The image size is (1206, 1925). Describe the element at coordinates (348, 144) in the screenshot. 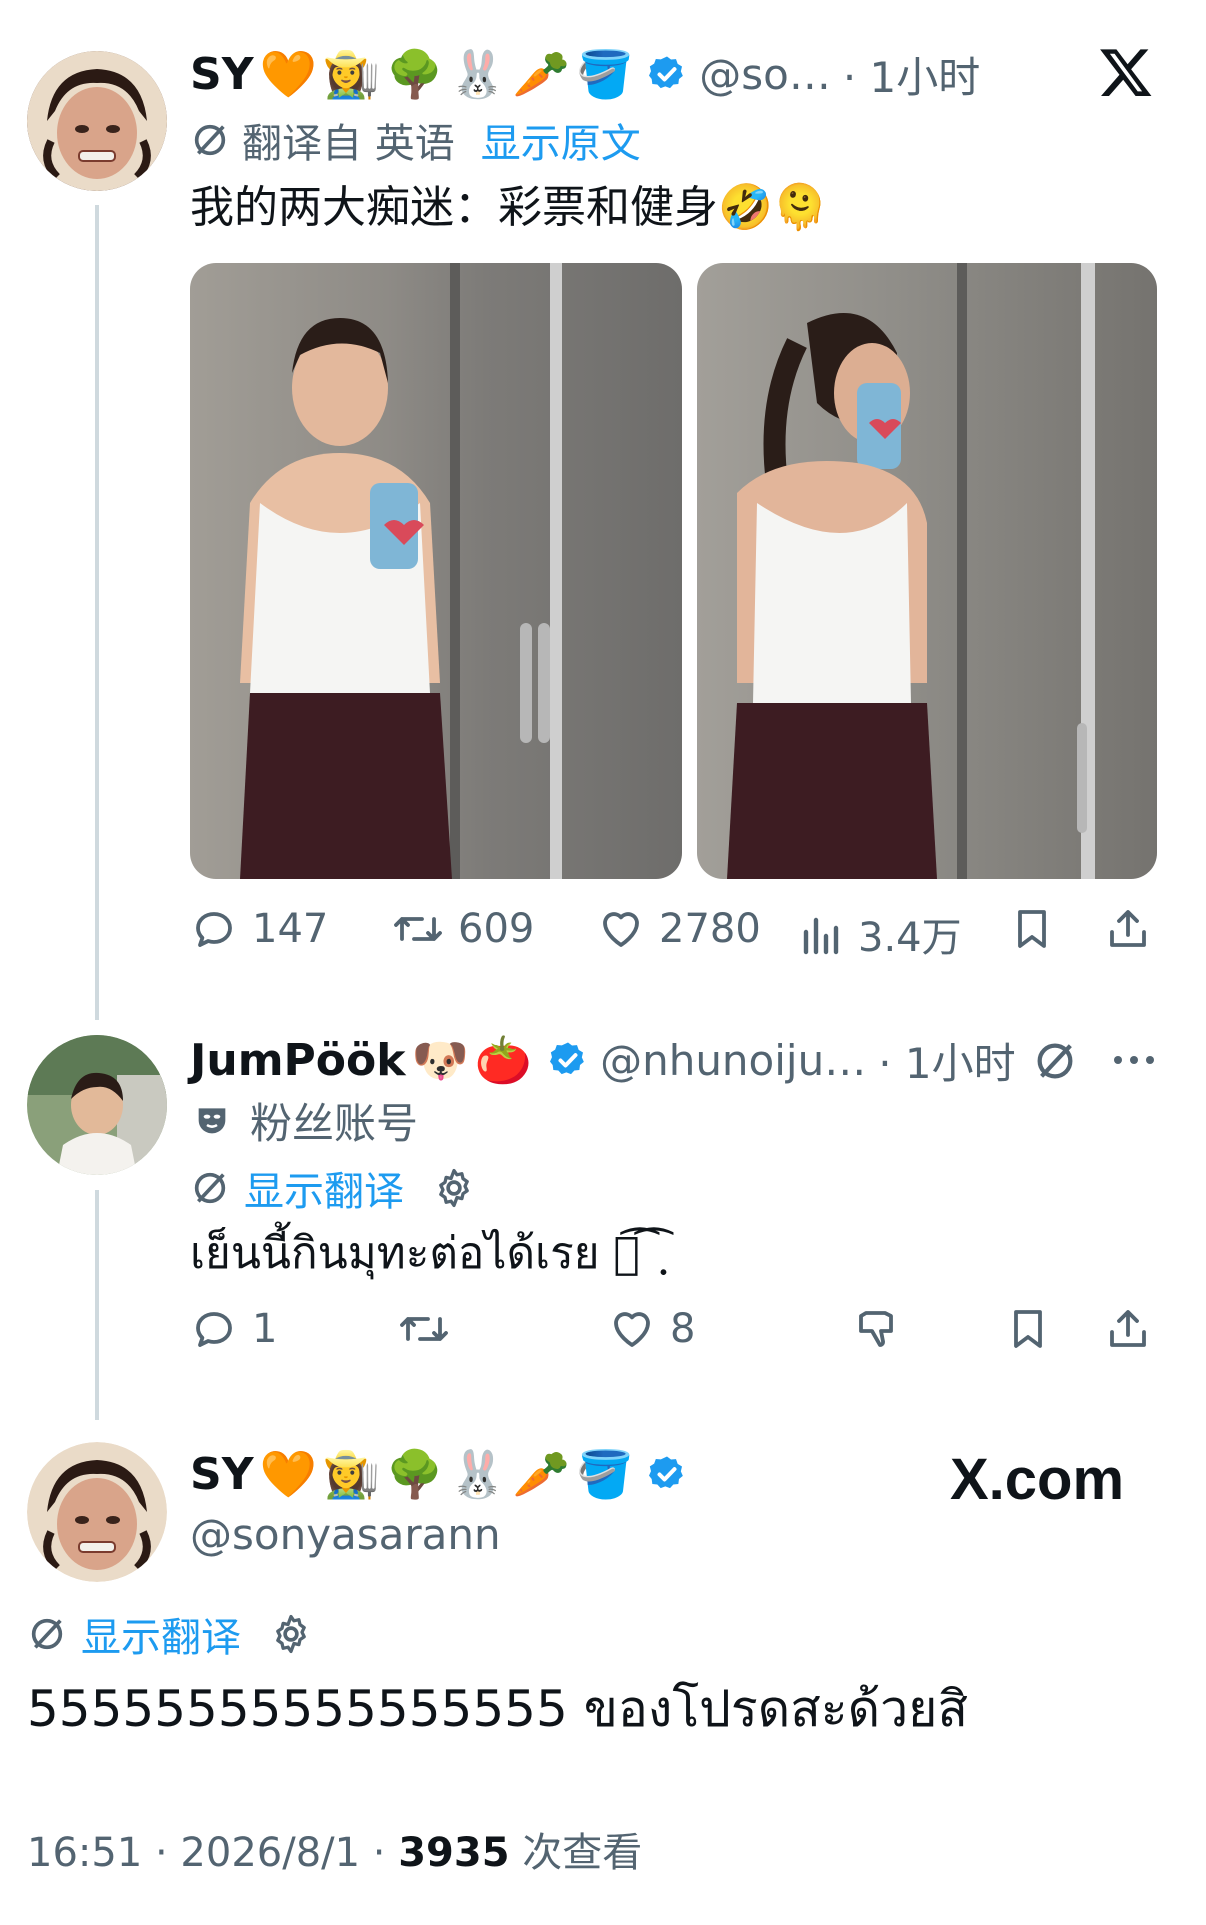

I see `translated-from-label: 翻译自 英语` at that location.